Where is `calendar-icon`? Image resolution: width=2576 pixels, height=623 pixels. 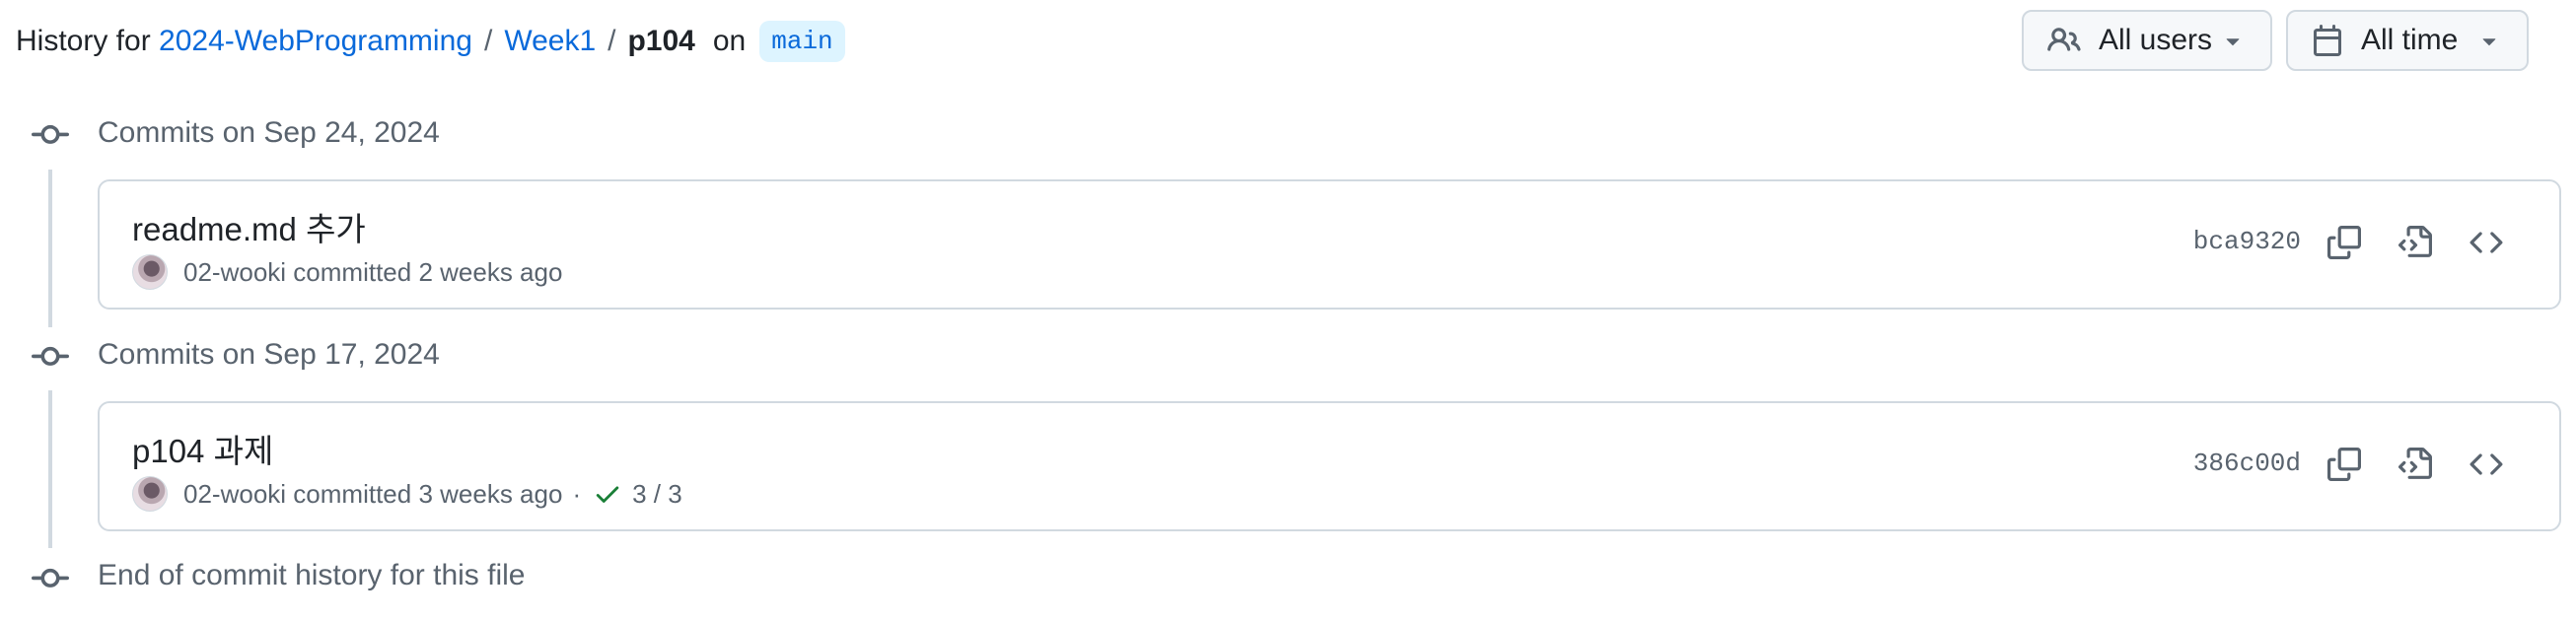
calendar-icon is located at coordinates (2327, 40).